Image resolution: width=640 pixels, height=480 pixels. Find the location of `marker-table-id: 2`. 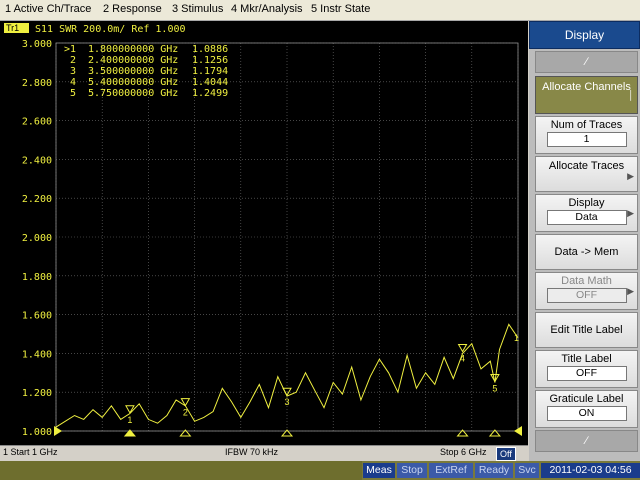

marker-table-id: 2 is located at coordinates (73, 60).